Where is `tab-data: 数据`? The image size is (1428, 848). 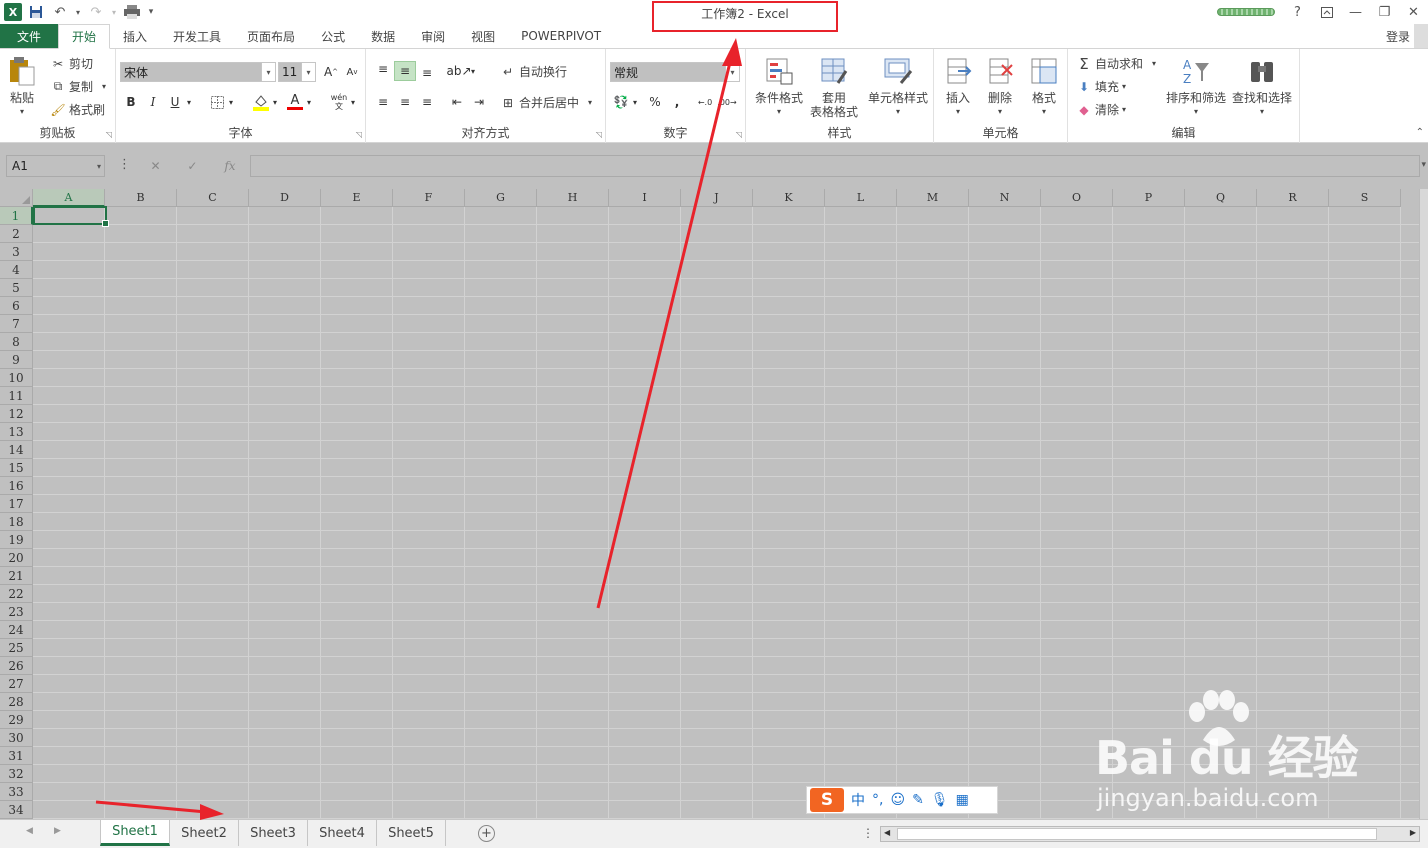
tab-data: 数据 is located at coordinates (383, 36).